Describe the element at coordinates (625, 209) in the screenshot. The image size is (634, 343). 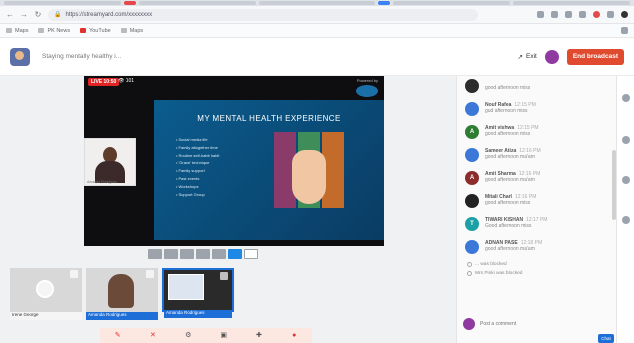
I see `right-tool-rail` at that location.